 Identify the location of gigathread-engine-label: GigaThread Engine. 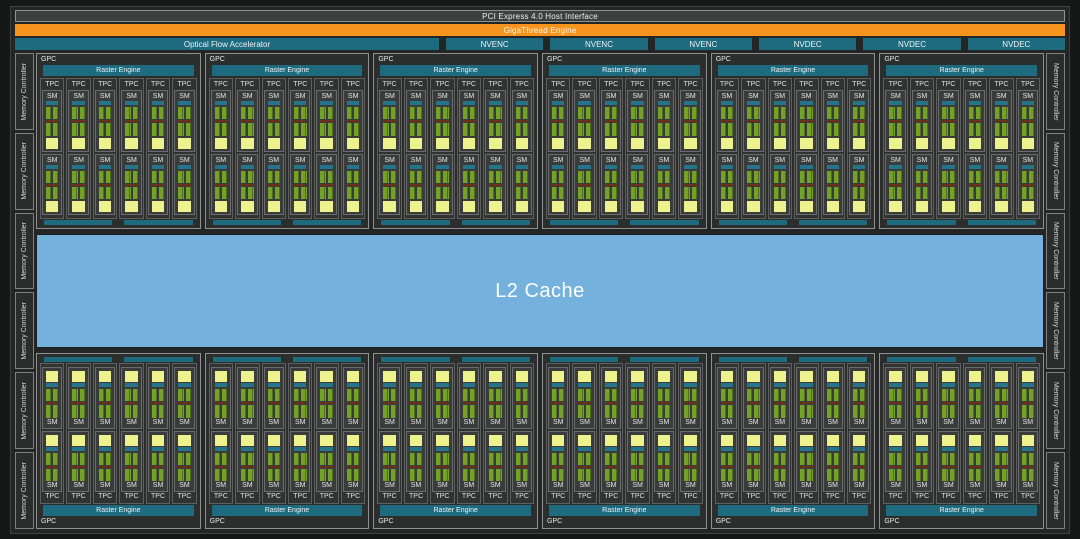
(540, 30).